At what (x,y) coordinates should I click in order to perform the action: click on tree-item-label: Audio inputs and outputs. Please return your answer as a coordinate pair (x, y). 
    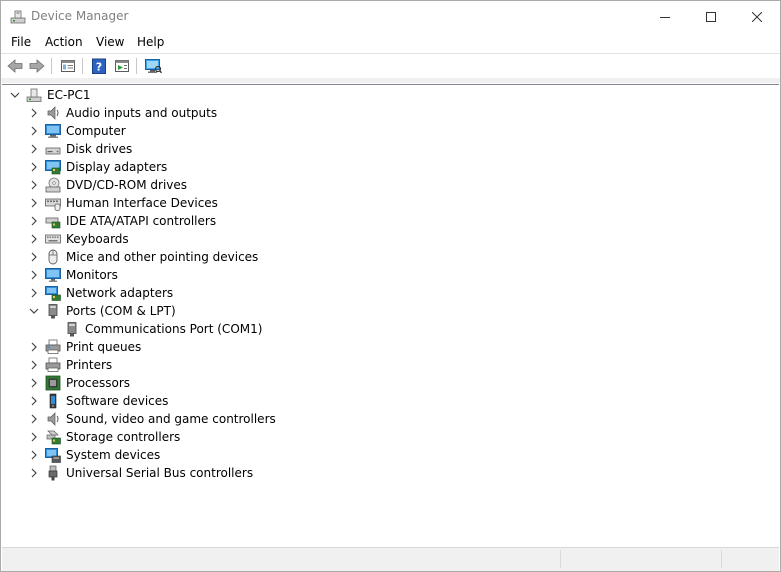
    Looking at the image, I should click on (142, 113).